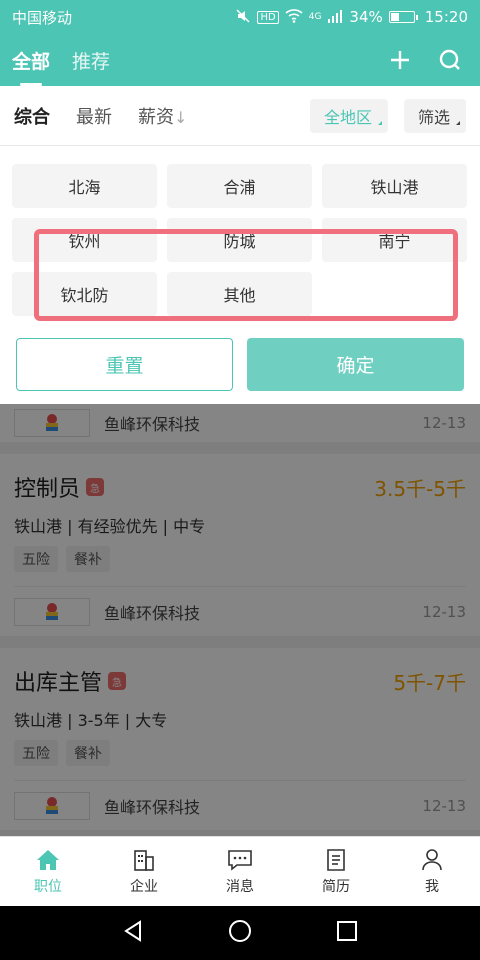 This screenshot has height=960, width=480. What do you see at coordinates (32, 116) in the screenshot?
I see `sort-comprehensive: 综合` at bounding box center [32, 116].